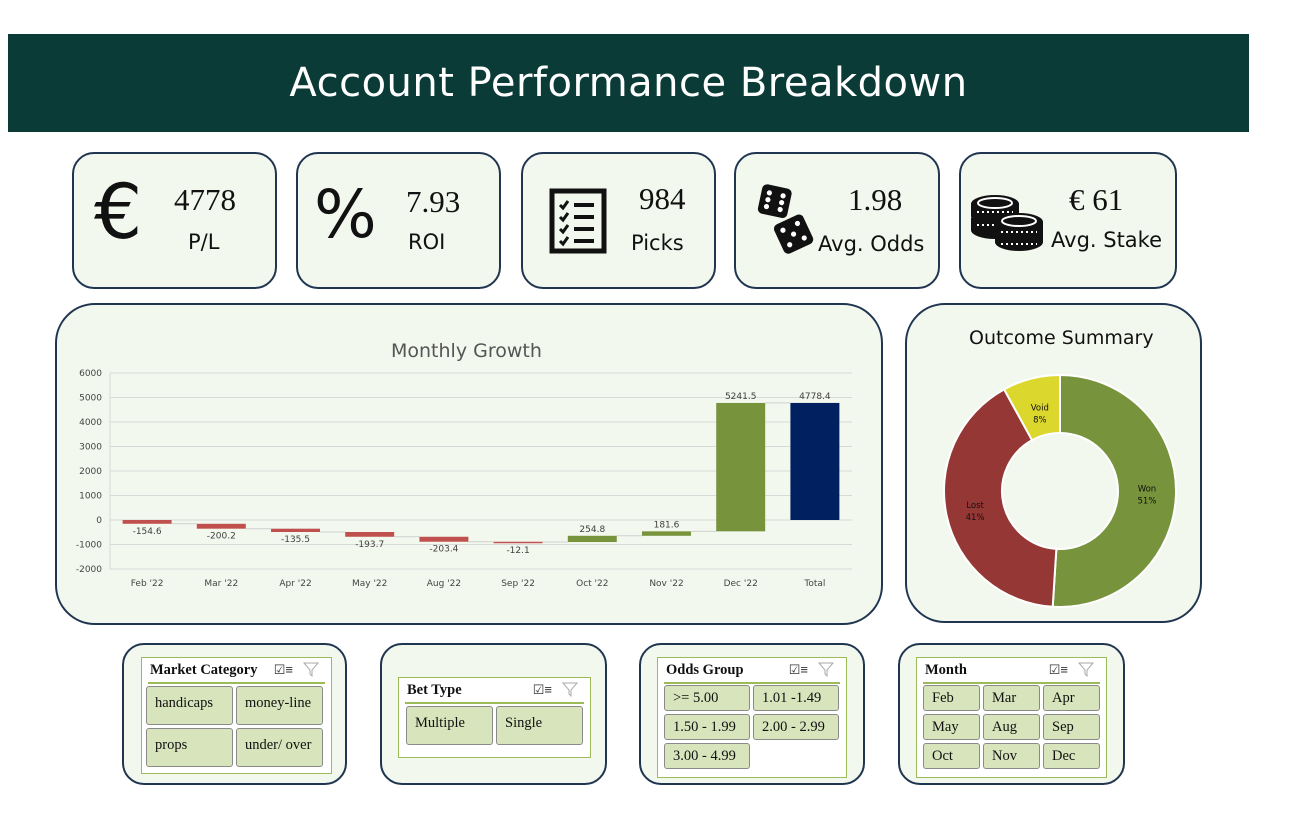 The image size is (1292, 823). I want to click on x-tick-label: Total, so click(814, 584).